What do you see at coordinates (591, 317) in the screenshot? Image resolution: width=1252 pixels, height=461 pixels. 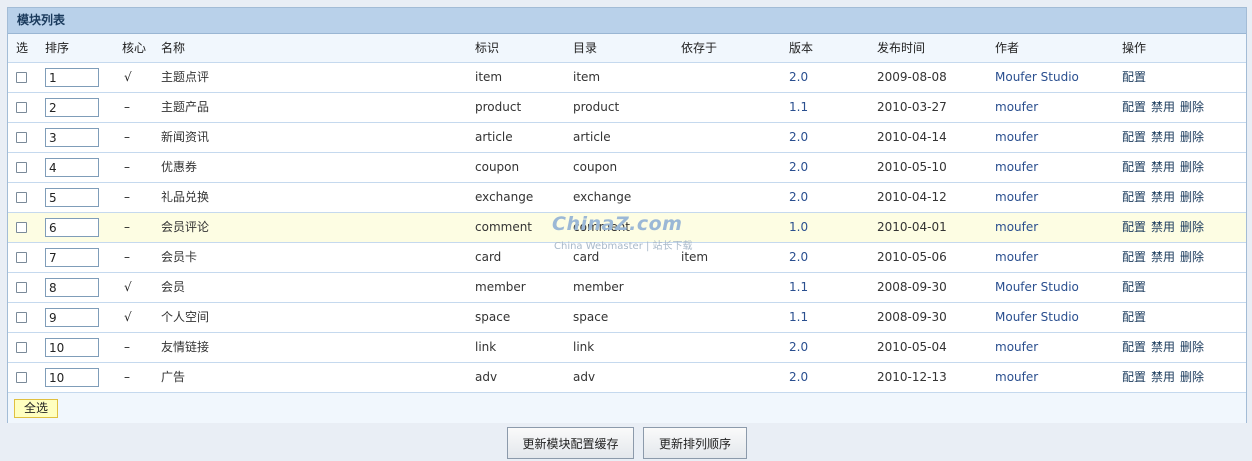 I see `module-directory: space` at bounding box center [591, 317].